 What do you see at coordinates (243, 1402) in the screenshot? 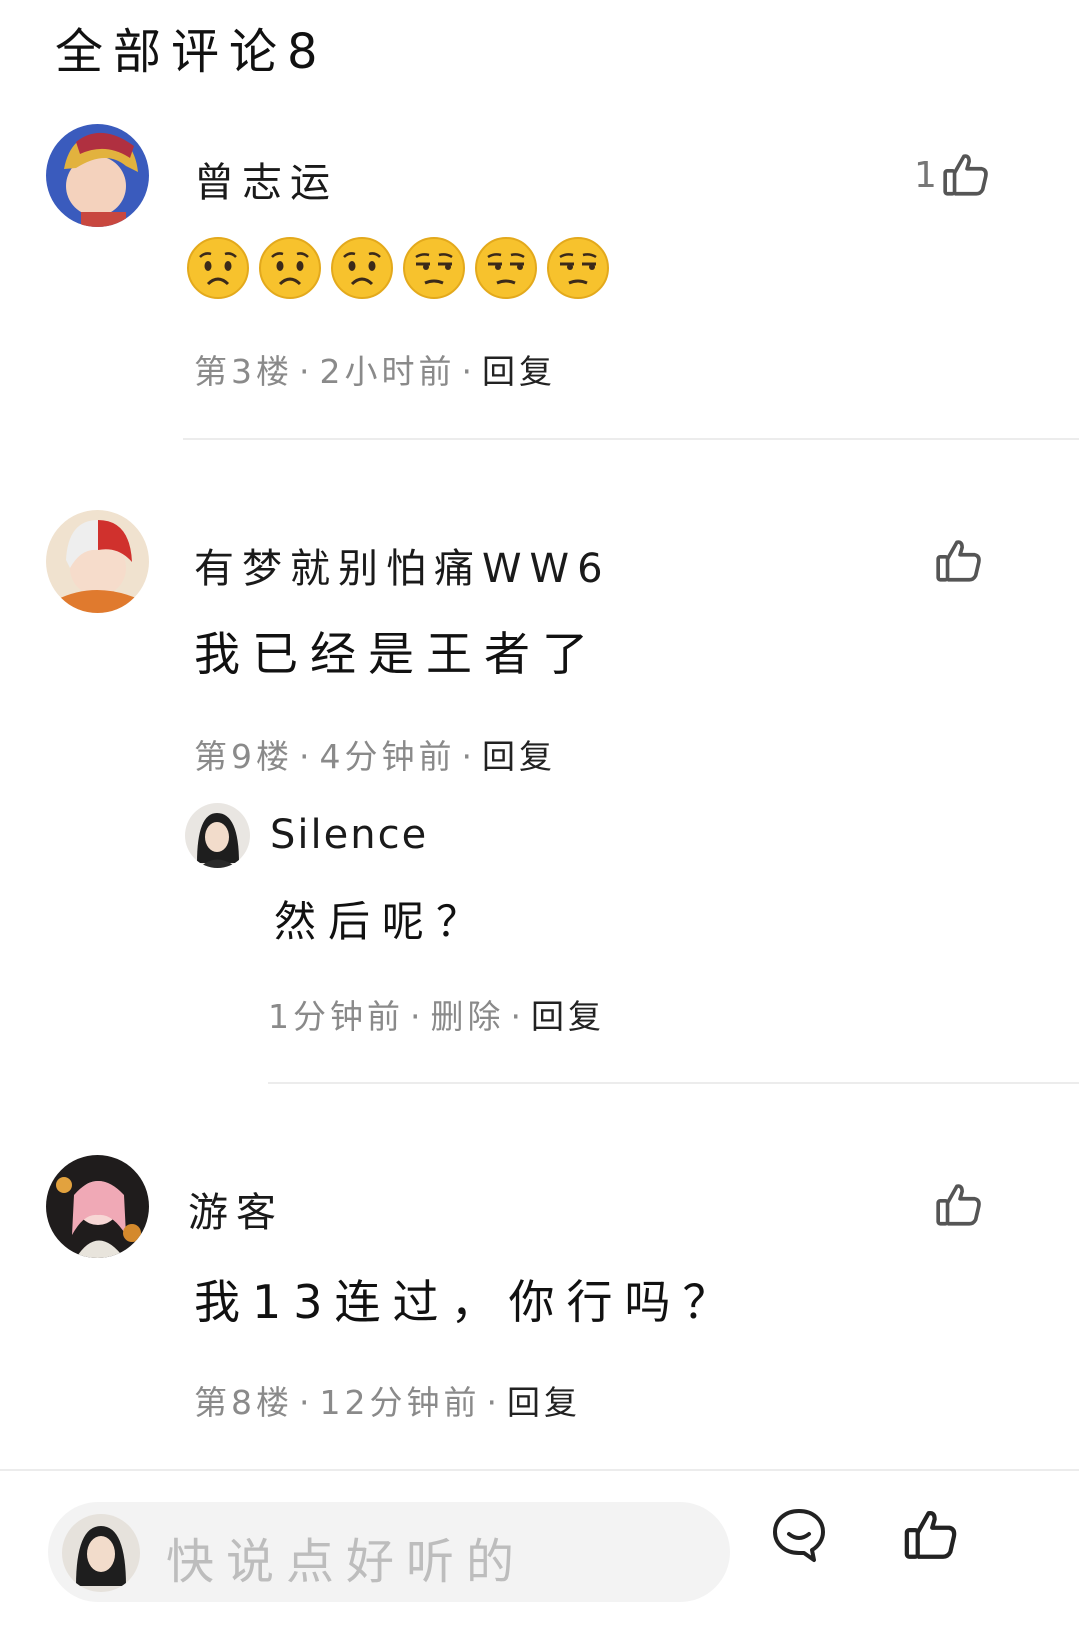
I see `floor-label: 第8楼` at bounding box center [243, 1402].